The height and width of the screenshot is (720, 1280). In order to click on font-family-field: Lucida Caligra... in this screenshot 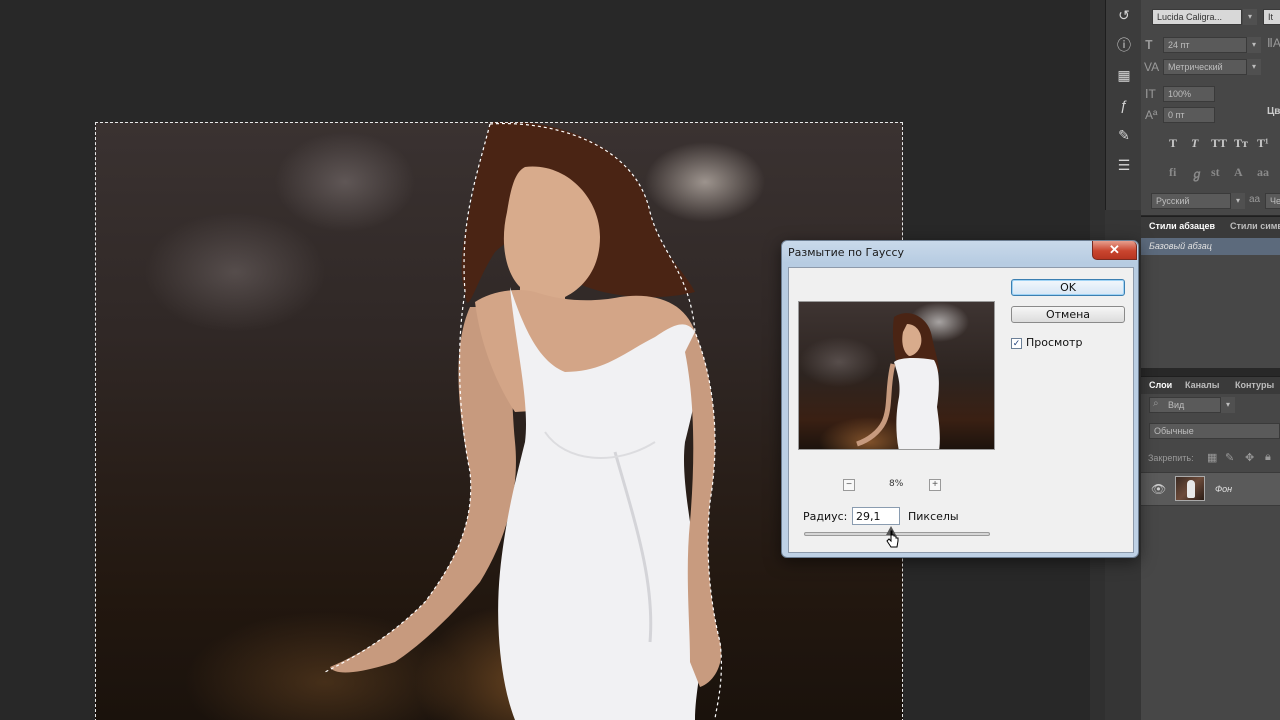, I will do `click(1197, 17)`.